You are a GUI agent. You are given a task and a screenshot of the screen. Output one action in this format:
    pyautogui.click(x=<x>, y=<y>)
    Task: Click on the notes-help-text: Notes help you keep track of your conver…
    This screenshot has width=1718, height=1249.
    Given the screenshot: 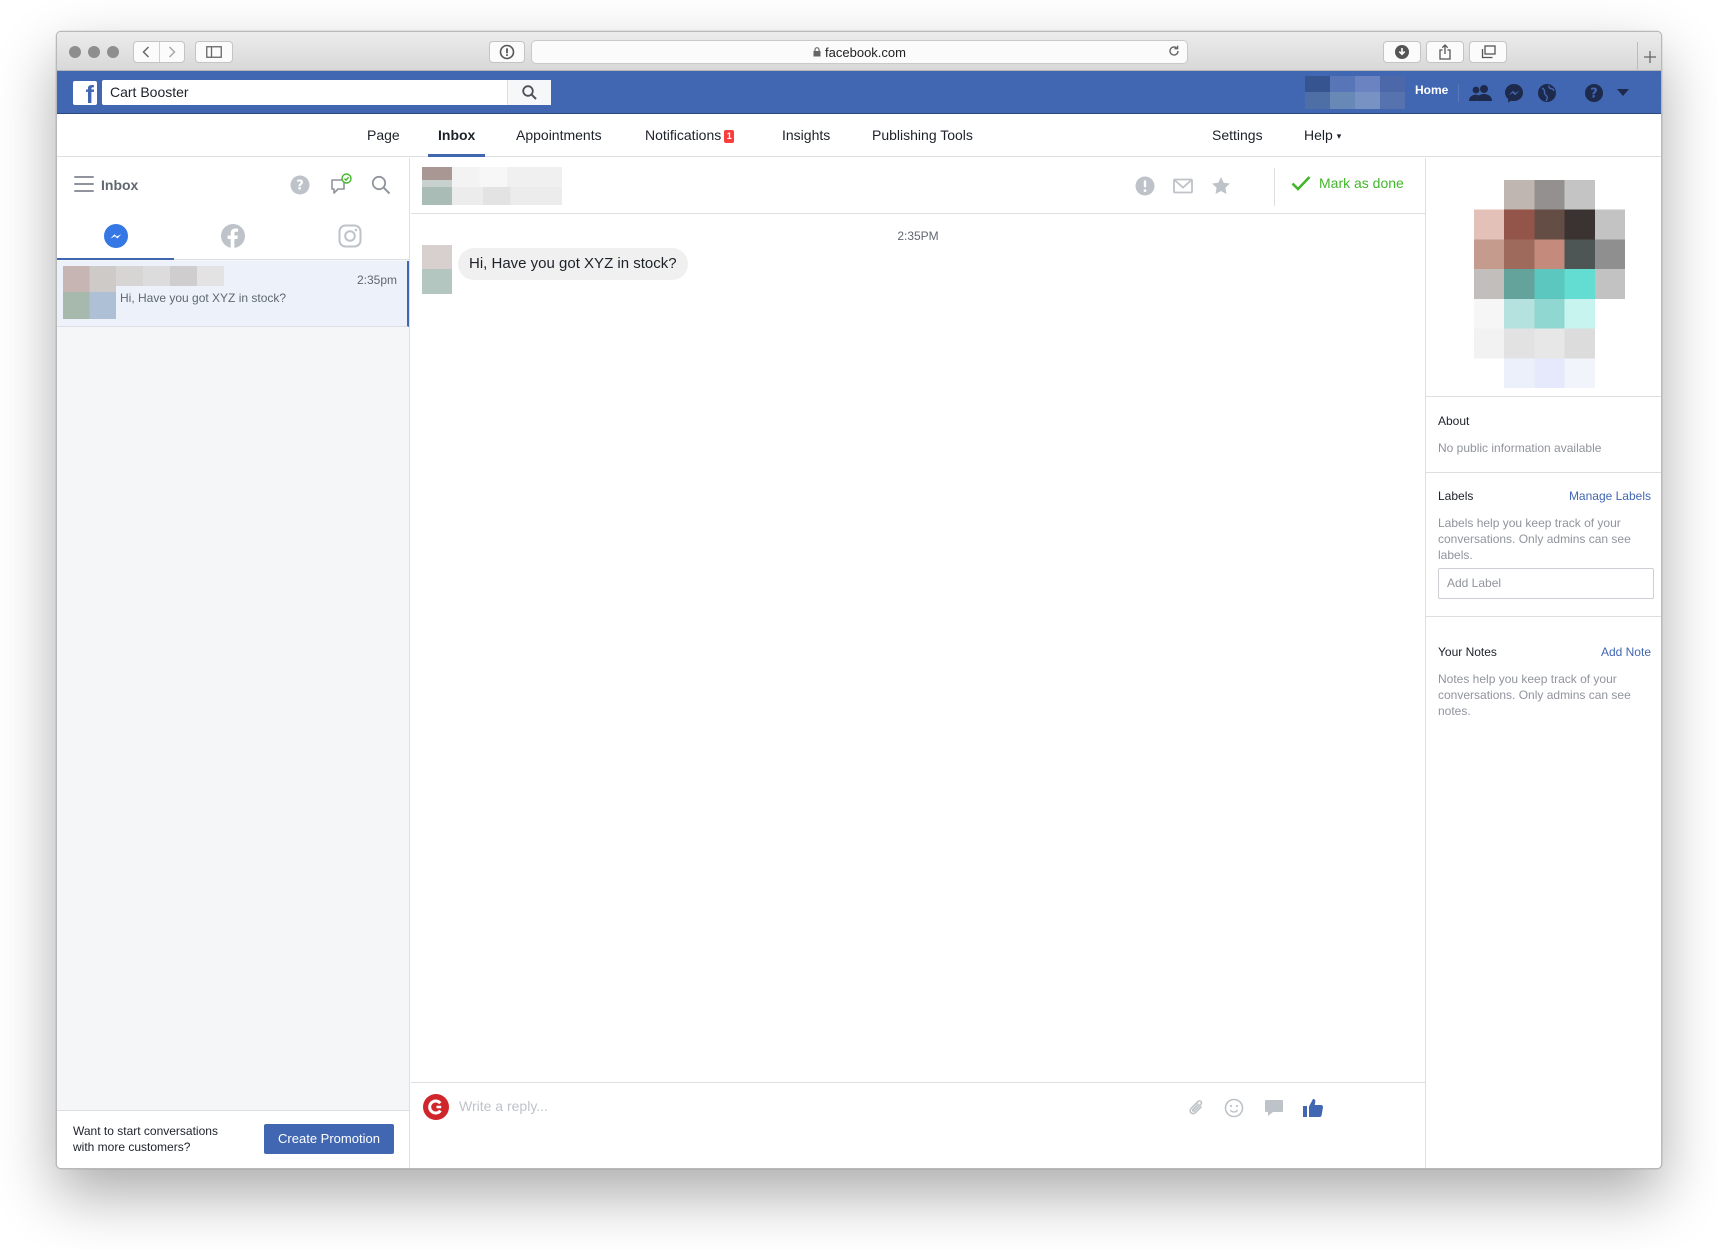 What is the action you would take?
    pyautogui.click(x=1534, y=695)
    